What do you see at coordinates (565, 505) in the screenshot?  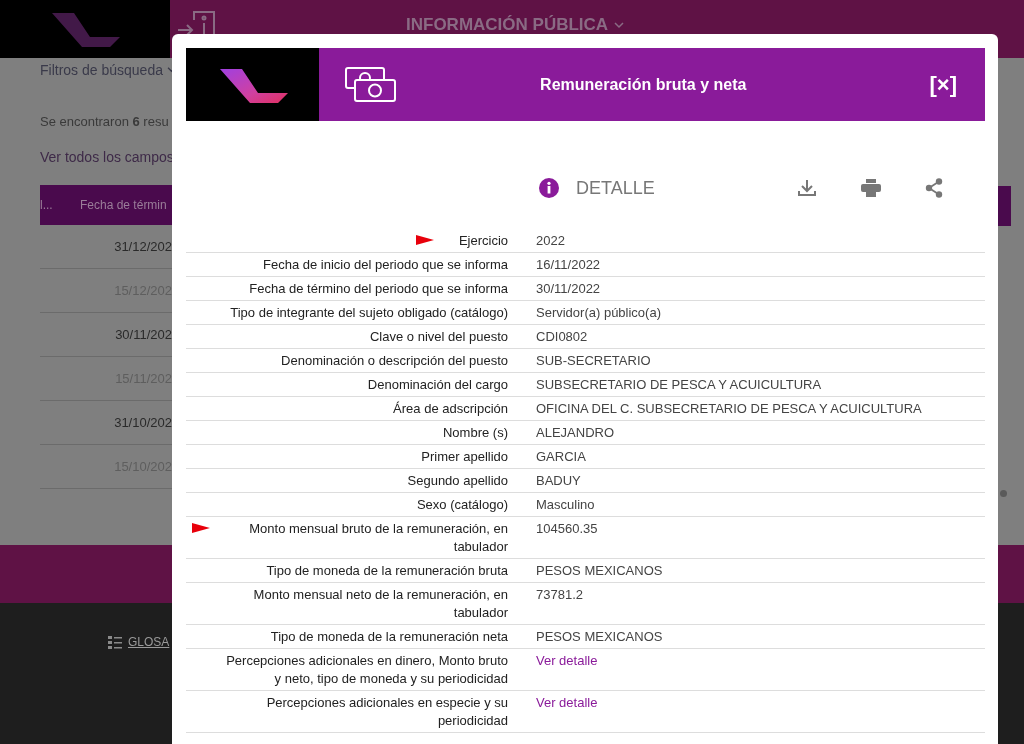 I see `field-value: Masculino` at bounding box center [565, 505].